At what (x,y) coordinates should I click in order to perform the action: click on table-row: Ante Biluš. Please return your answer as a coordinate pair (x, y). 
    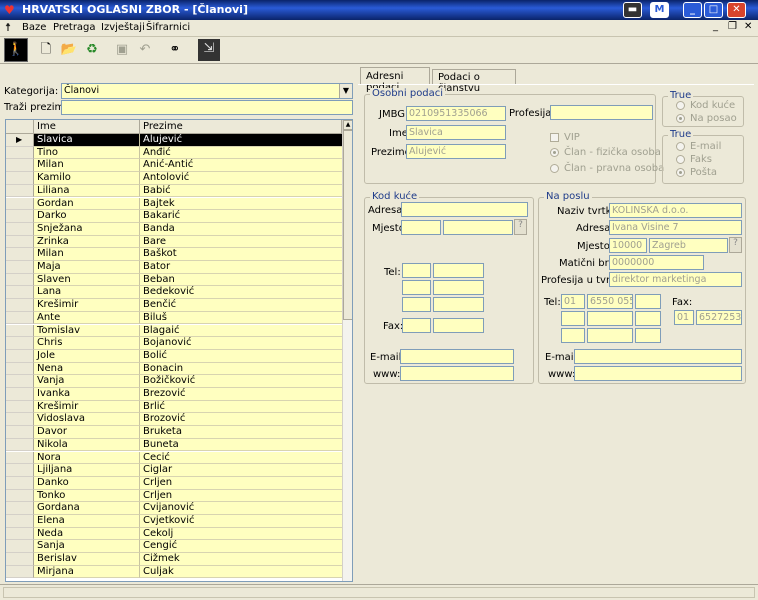
    Looking at the image, I should click on (174, 318).